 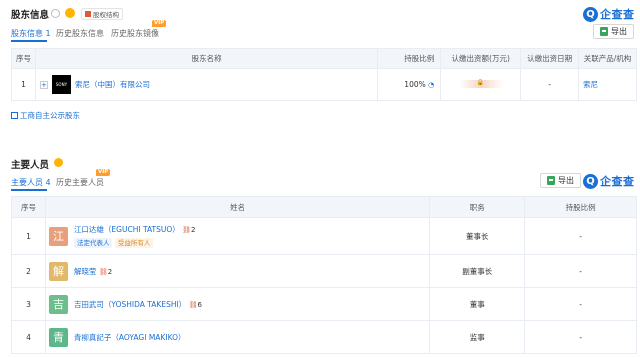 What do you see at coordinates (30, 15) in the screenshot?
I see `shareholder-section-title: 股东信息` at bounding box center [30, 15].